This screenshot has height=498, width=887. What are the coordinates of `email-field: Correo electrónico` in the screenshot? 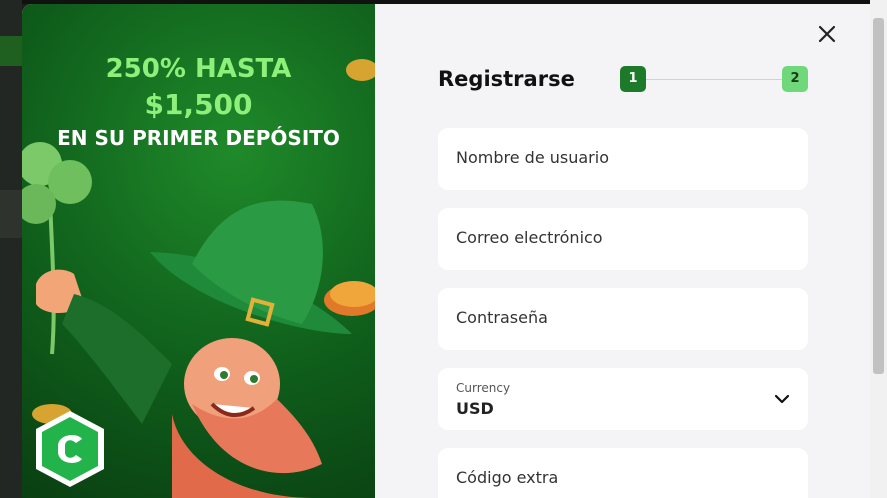 It's located at (623, 239).